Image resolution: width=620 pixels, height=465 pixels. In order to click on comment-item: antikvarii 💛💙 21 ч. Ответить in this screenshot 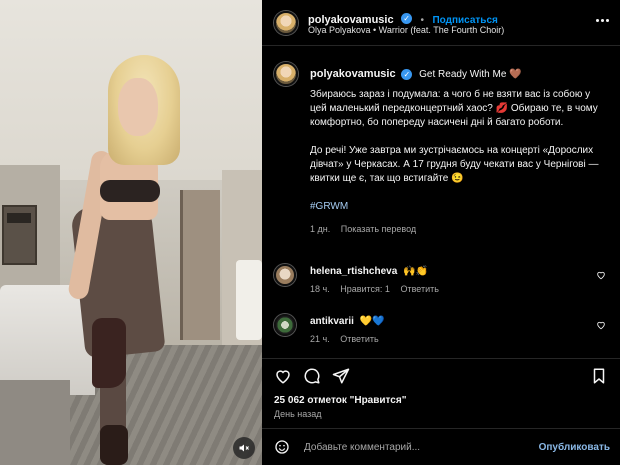, I will do `click(444, 332)`.